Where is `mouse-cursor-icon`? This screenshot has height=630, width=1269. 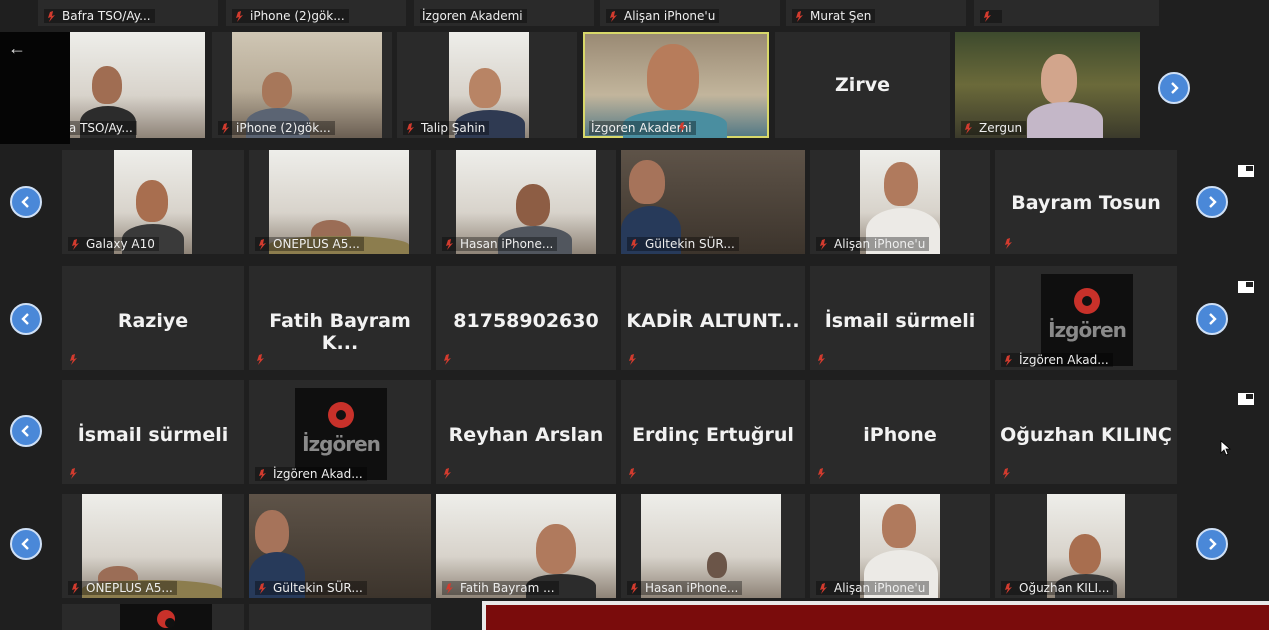
mouse-cursor-icon is located at coordinates (1226, 448).